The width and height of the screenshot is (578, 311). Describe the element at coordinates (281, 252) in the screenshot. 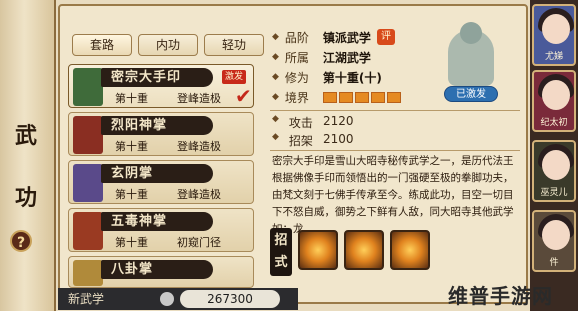

I see `moves-label: 招式` at that location.